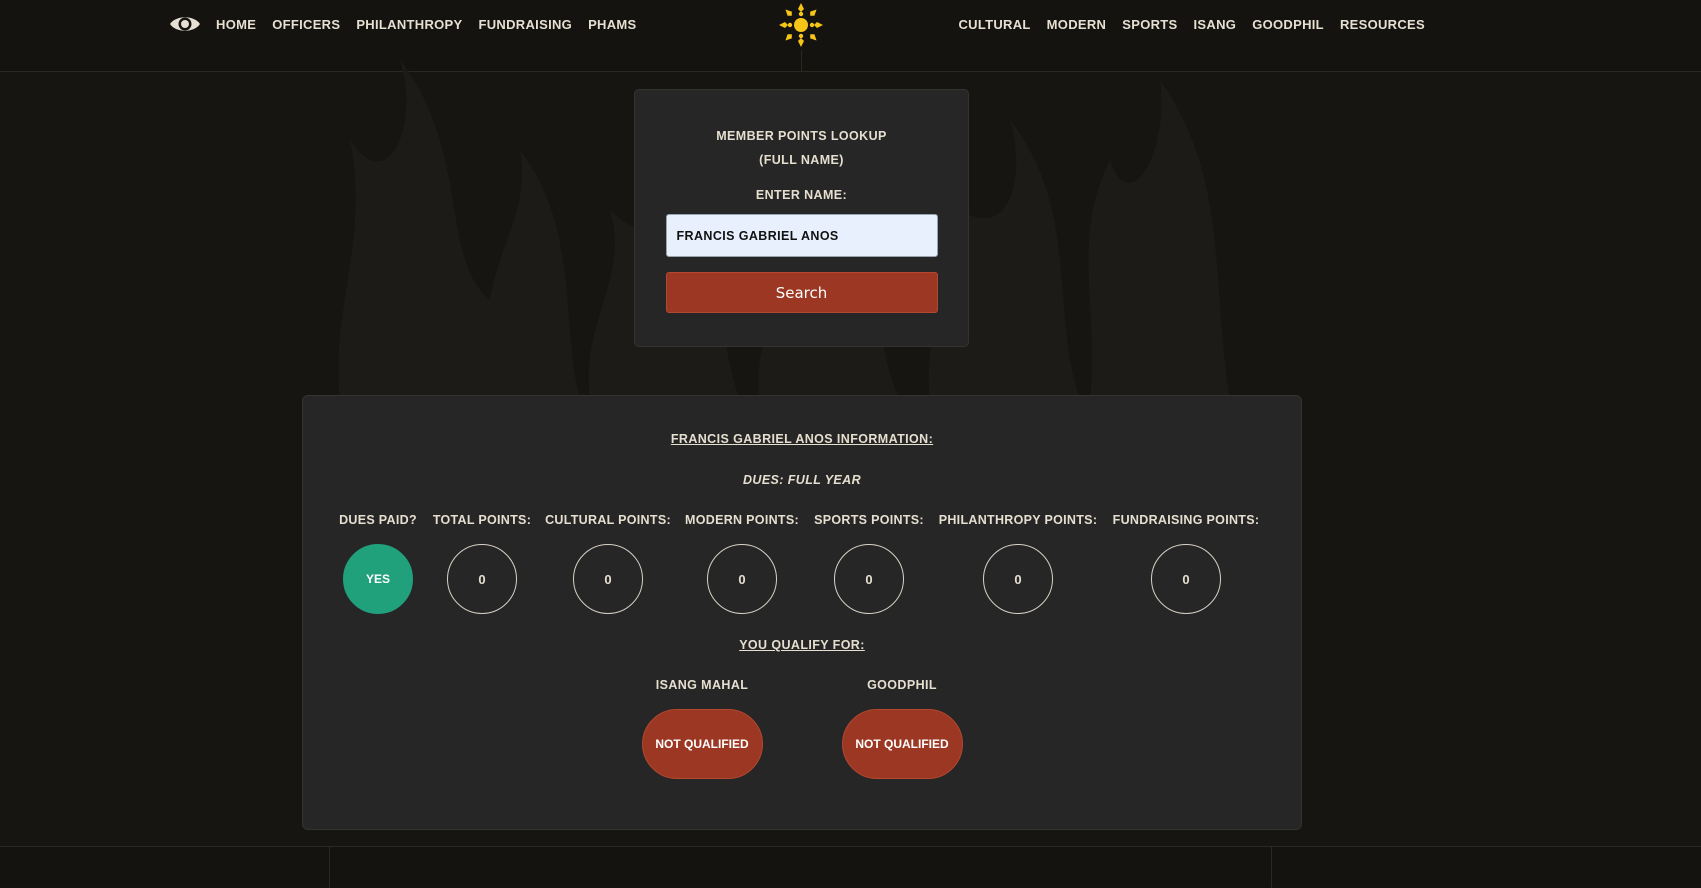  I want to click on nav-cultural: CULTURAL, so click(994, 24).